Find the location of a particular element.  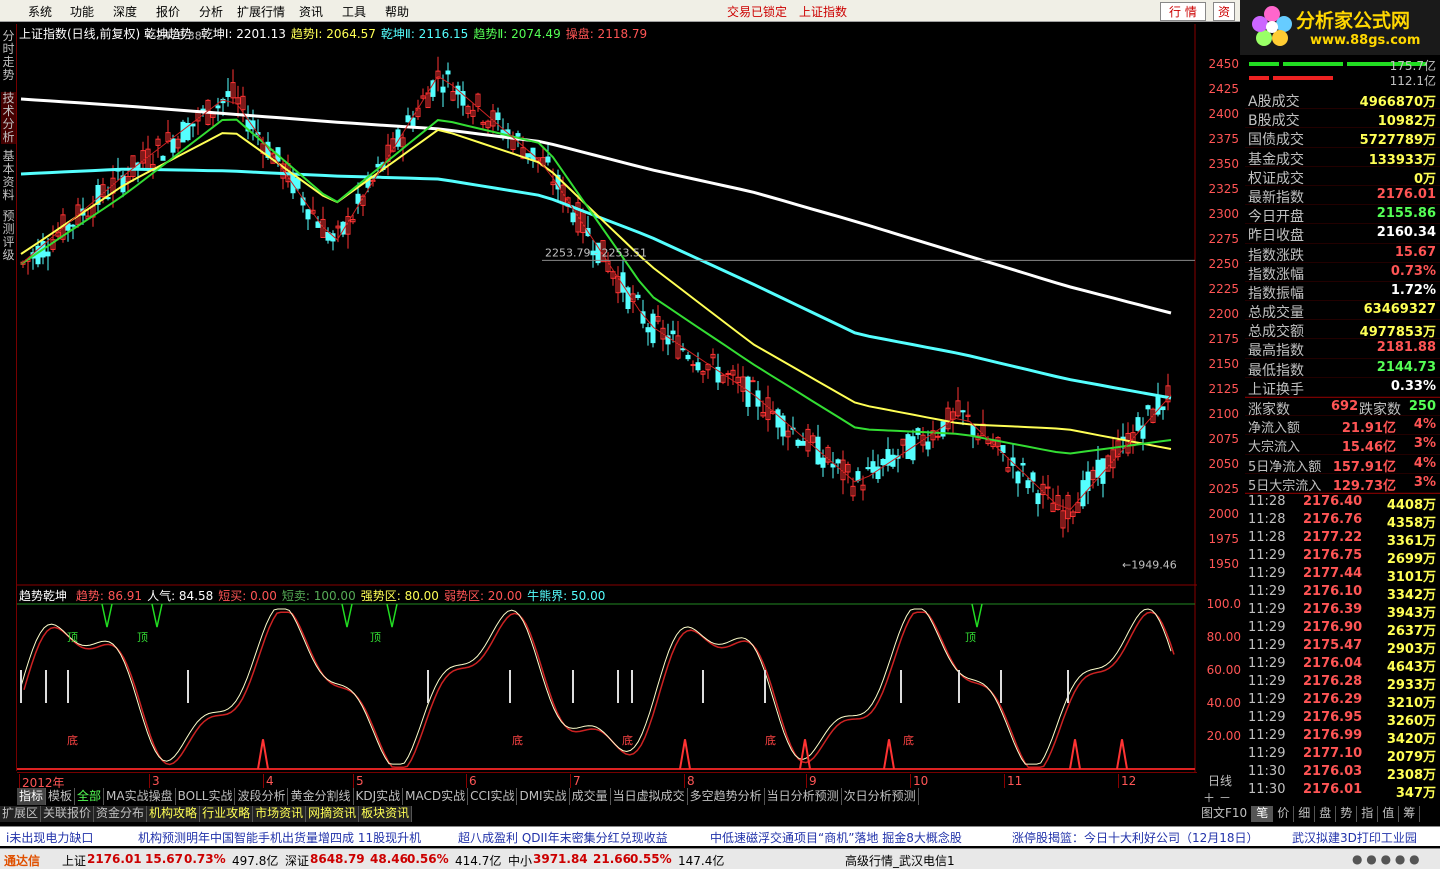

chart-legend-2: 乾坤Ⅱ: 2116.15 is located at coordinates (424, 34).